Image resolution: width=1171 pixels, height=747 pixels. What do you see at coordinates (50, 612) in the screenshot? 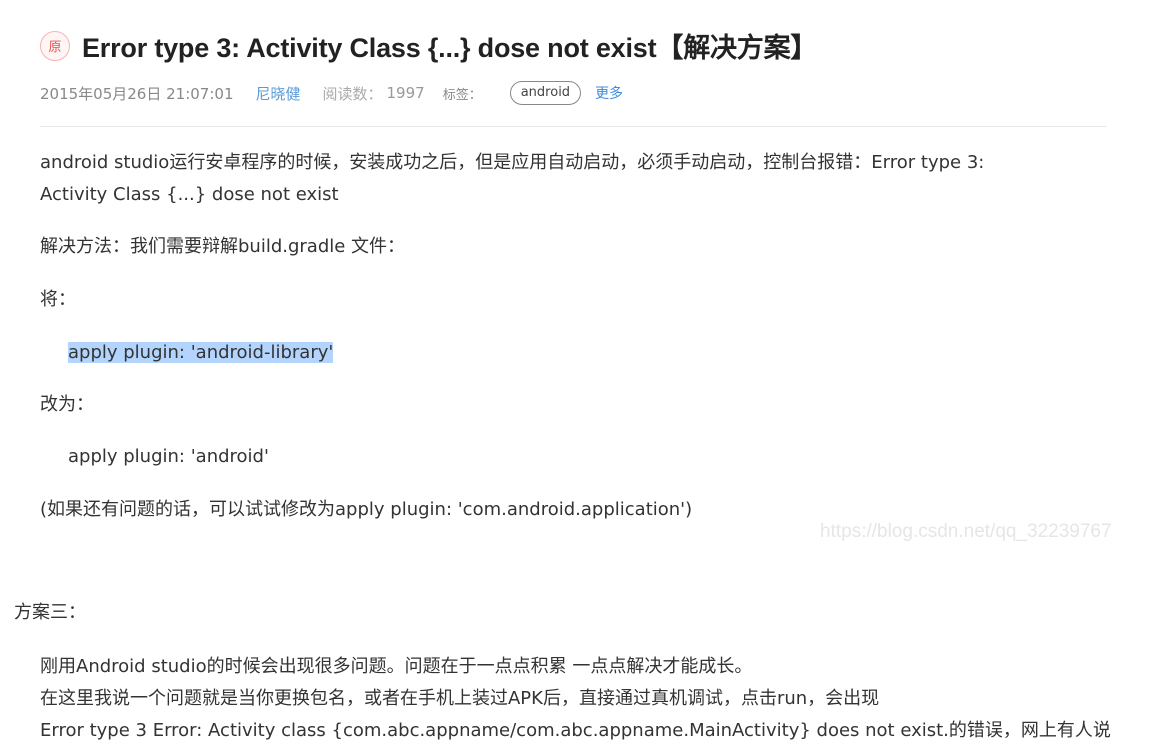
I see `section-3-heading: 方案三：` at bounding box center [50, 612].